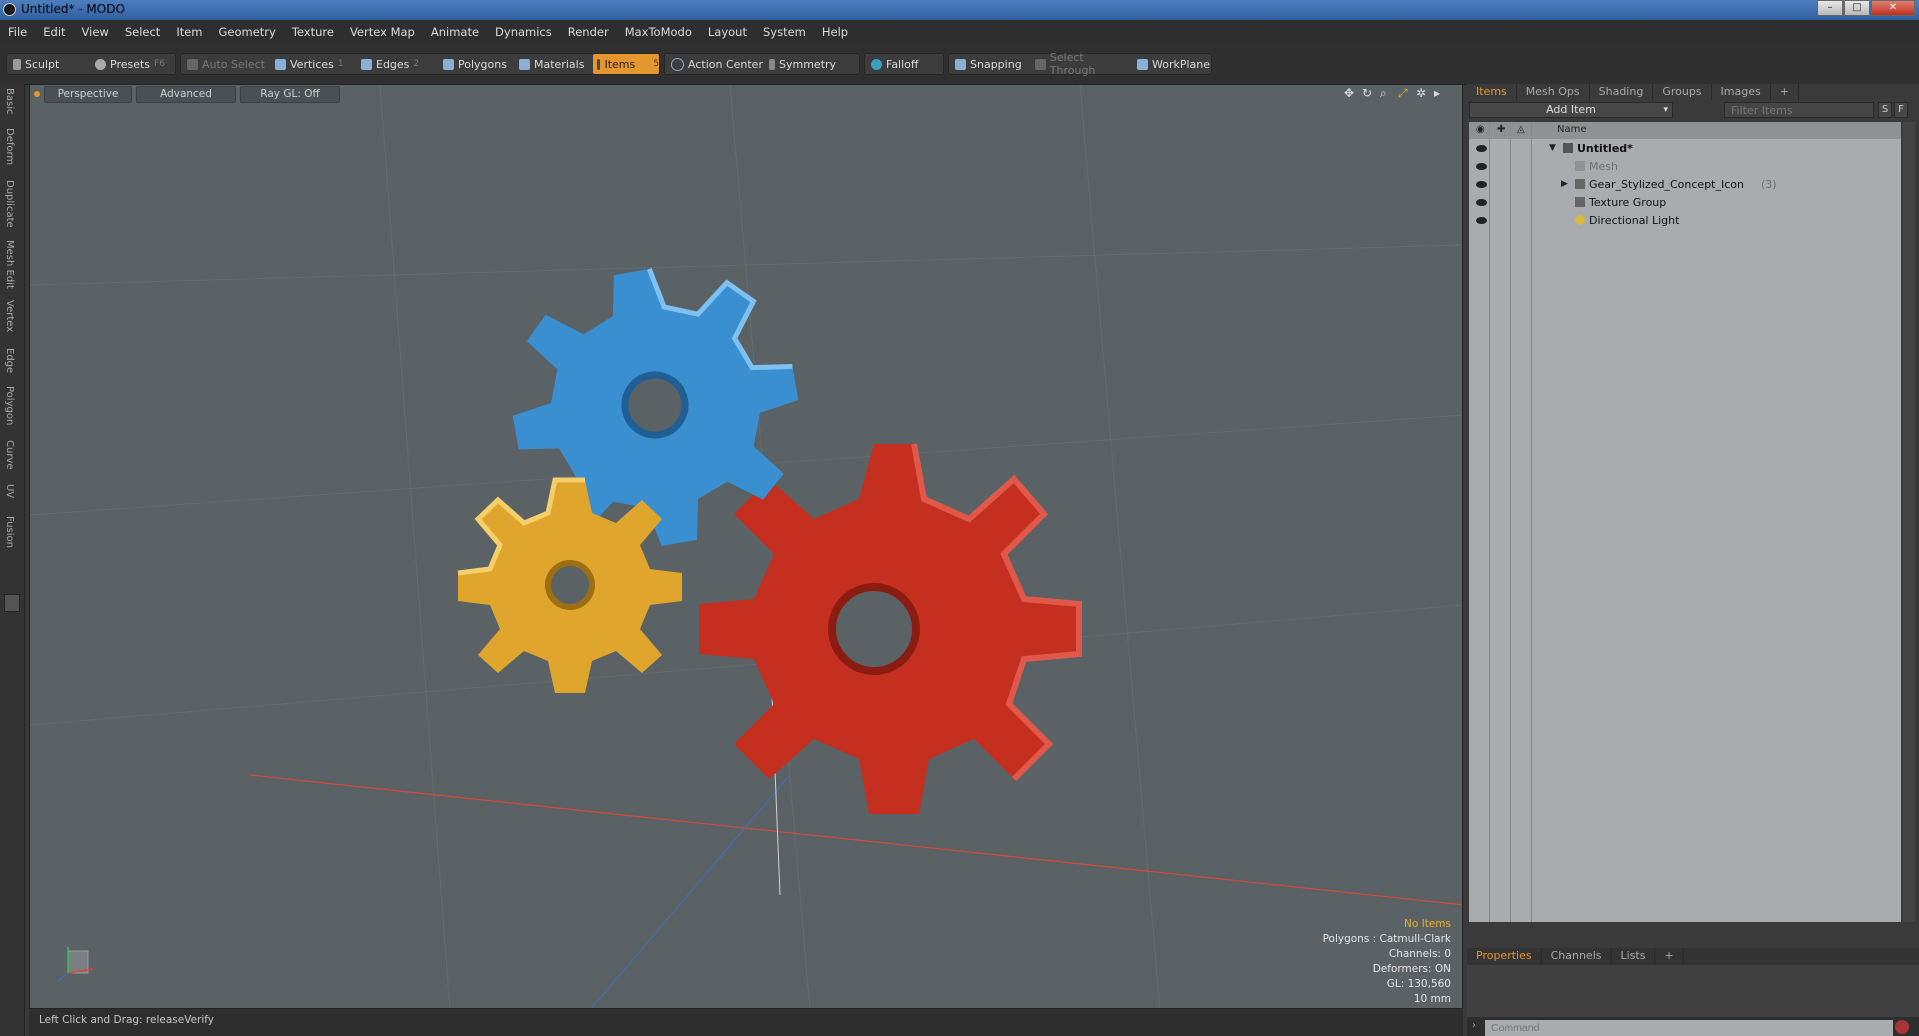 Image resolution: width=1919 pixels, height=1036 pixels. I want to click on add-item-button: Add Item ▾, so click(1571, 110).